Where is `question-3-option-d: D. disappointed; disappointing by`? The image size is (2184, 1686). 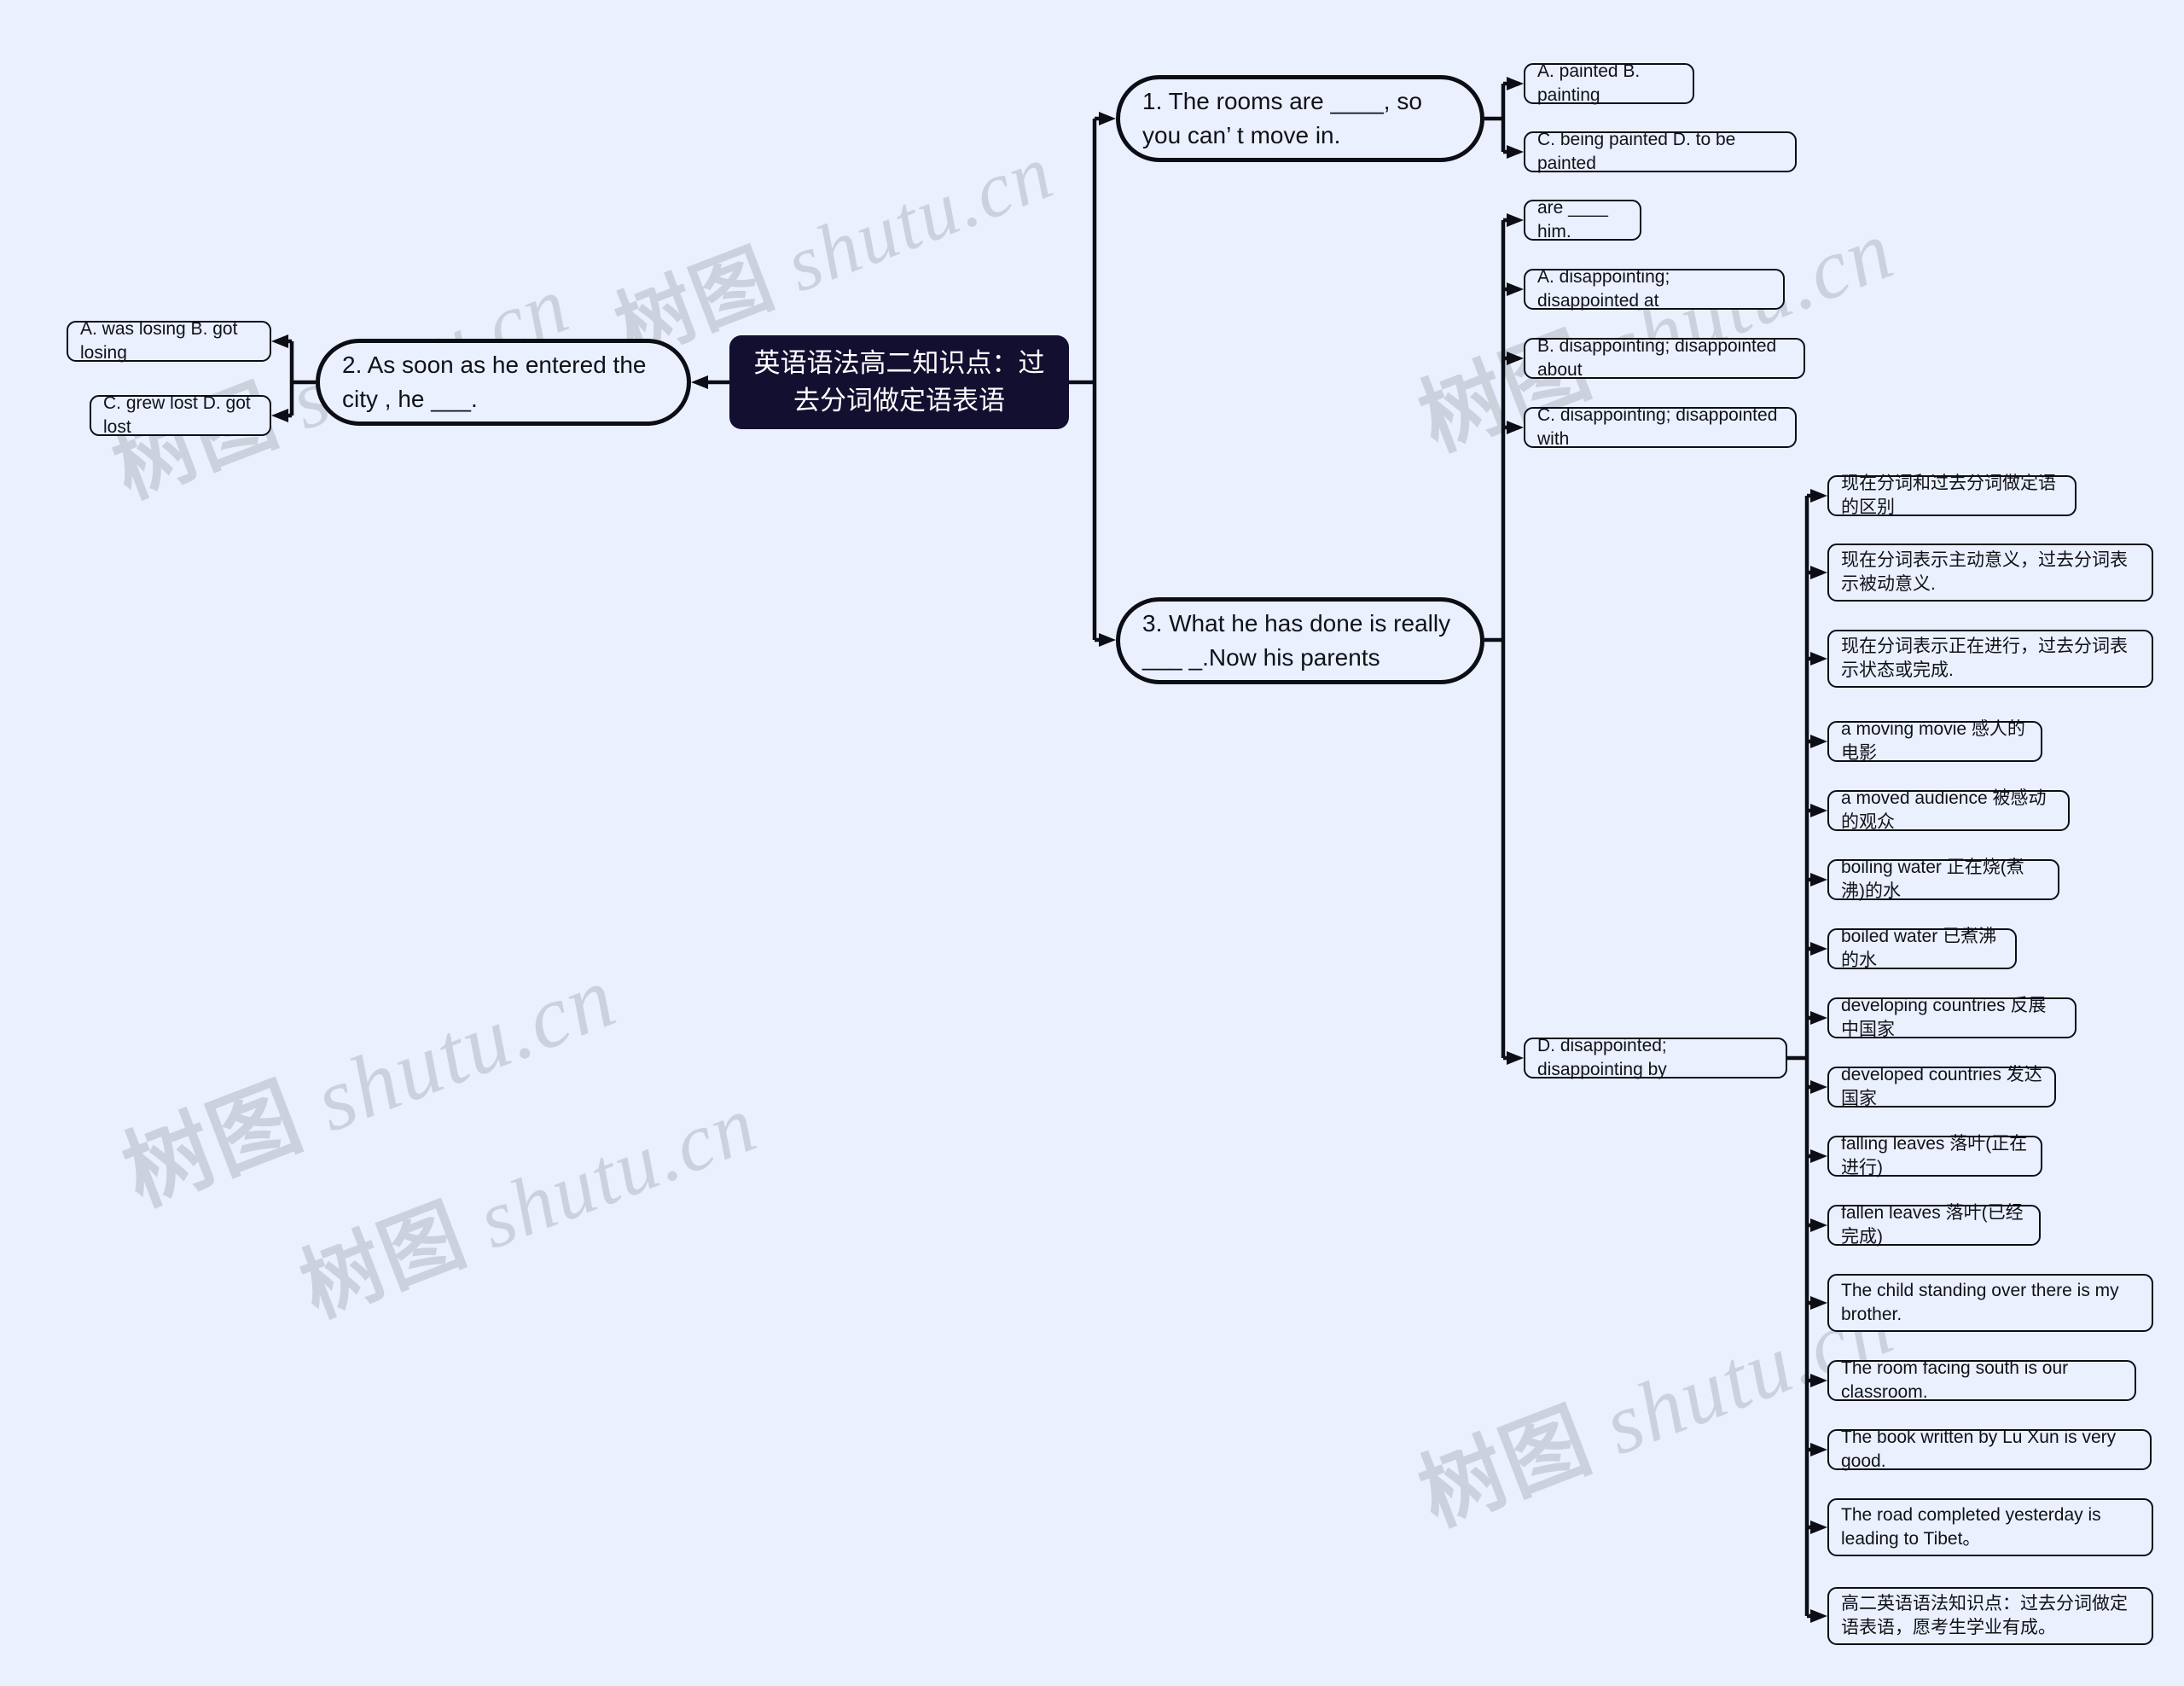
question-3-option-d: D. disappointed; disappointing by is located at coordinates (1655, 1057).